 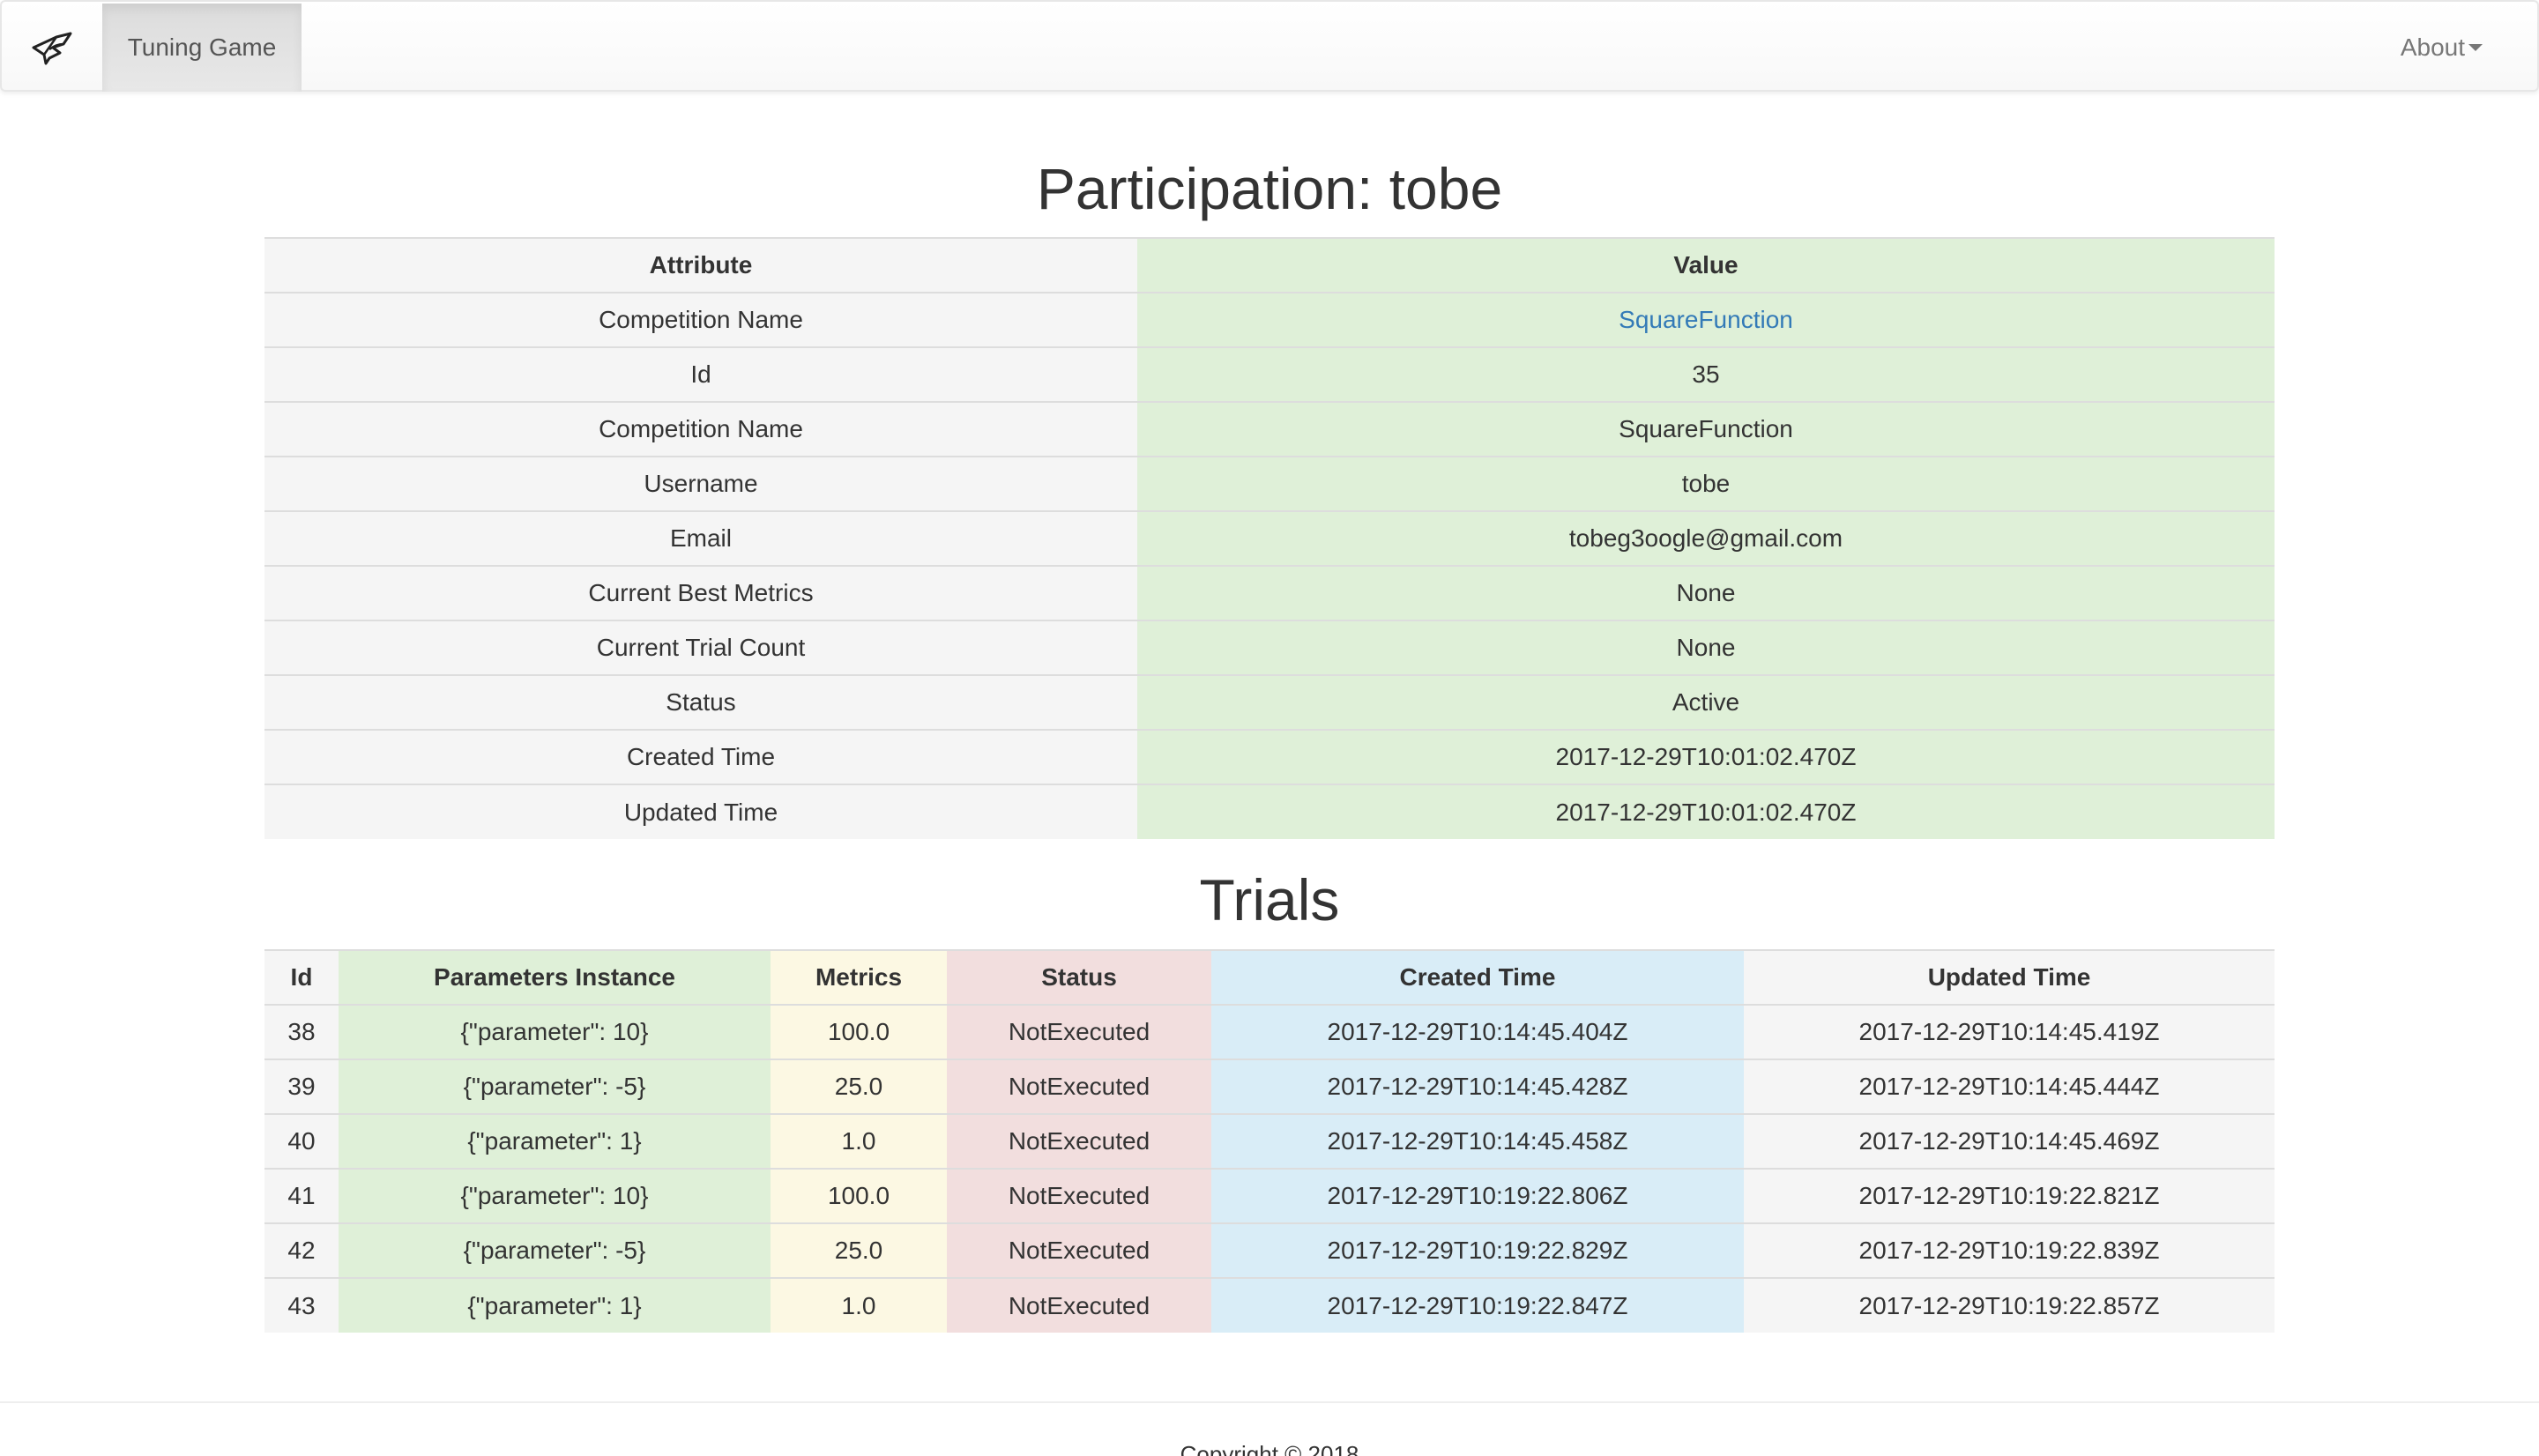 What do you see at coordinates (2009, 1250) in the screenshot?
I see `updated-time-cell: 2017-12-29T10:19:22.839Z` at bounding box center [2009, 1250].